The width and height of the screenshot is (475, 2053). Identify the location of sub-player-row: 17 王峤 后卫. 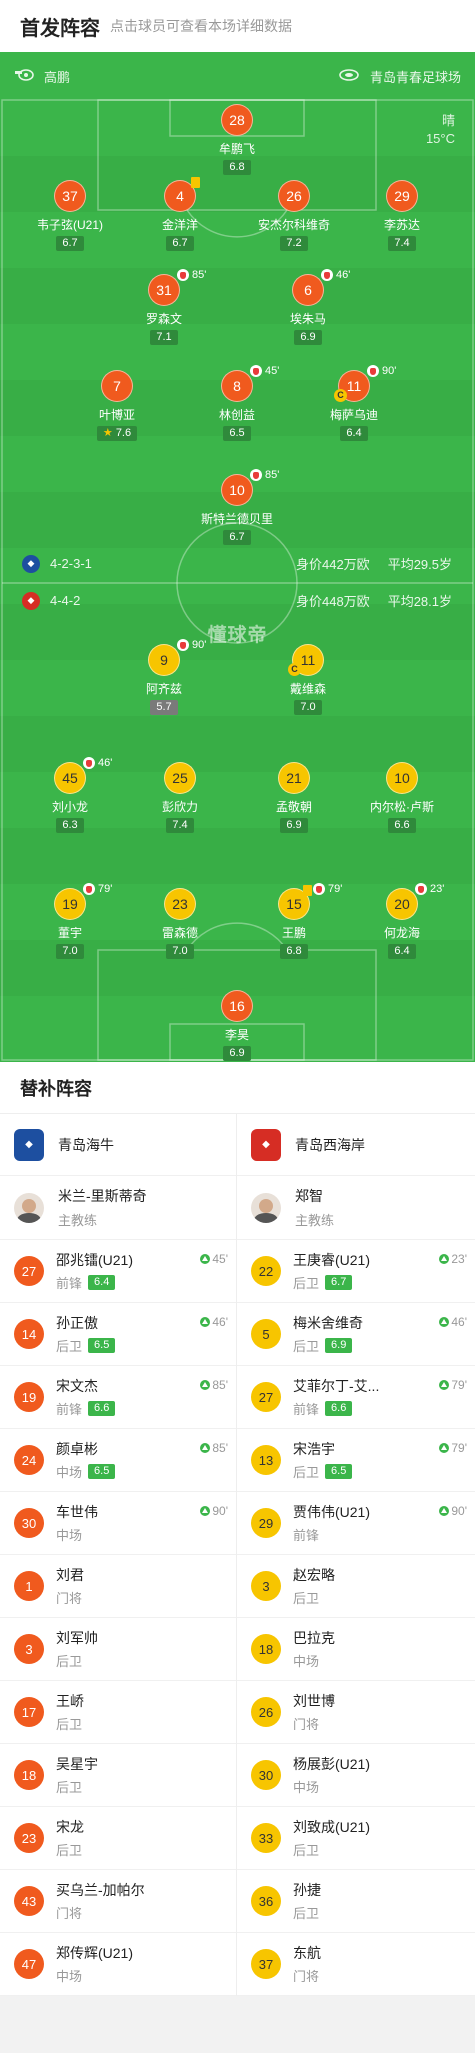
(118, 1712).